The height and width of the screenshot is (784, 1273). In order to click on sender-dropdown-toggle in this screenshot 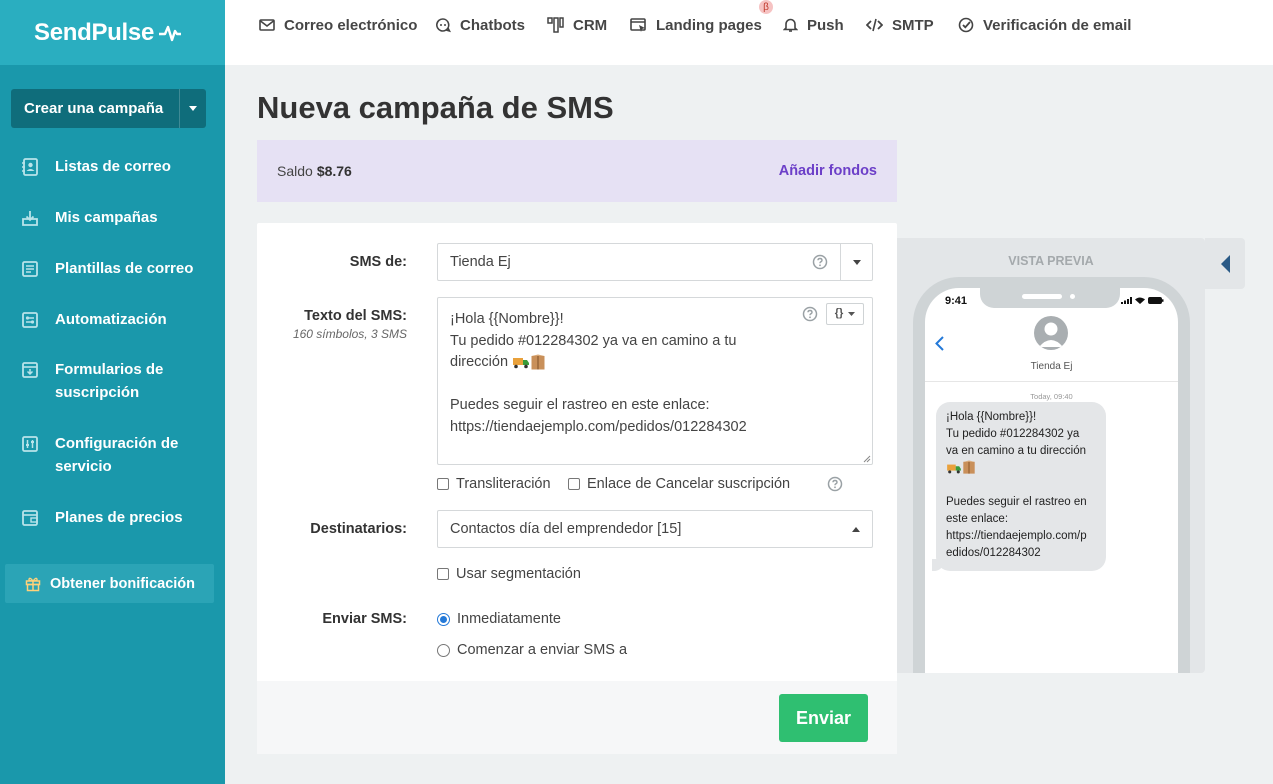, I will do `click(856, 262)`.